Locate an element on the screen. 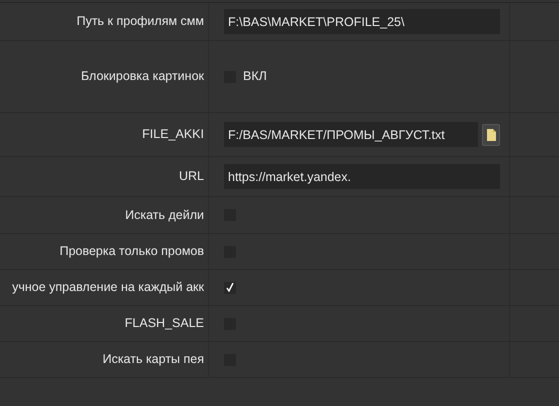  field-label: Проверка только промов is located at coordinates (132, 251).